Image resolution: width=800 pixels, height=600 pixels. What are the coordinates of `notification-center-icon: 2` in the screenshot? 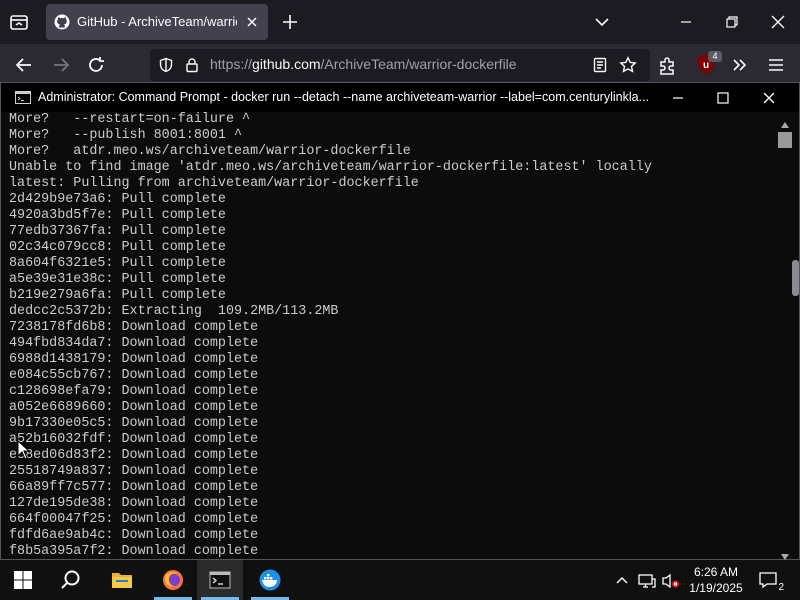 It's located at (771, 582).